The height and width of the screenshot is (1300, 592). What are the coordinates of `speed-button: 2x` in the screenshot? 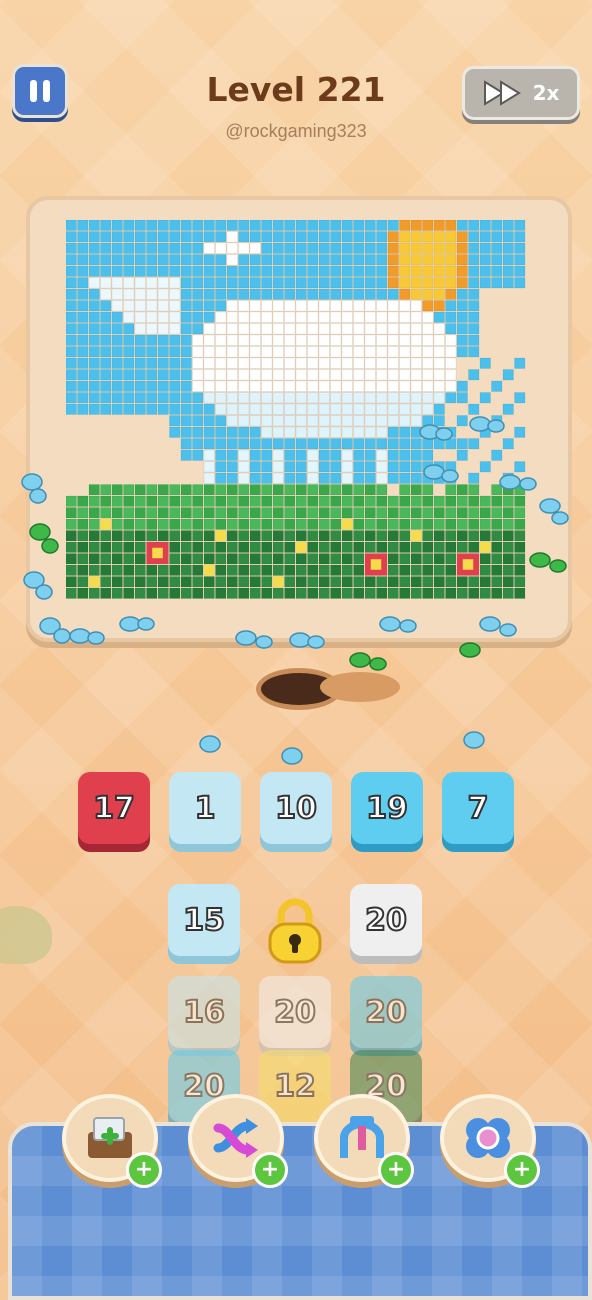 It's located at (521, 93).